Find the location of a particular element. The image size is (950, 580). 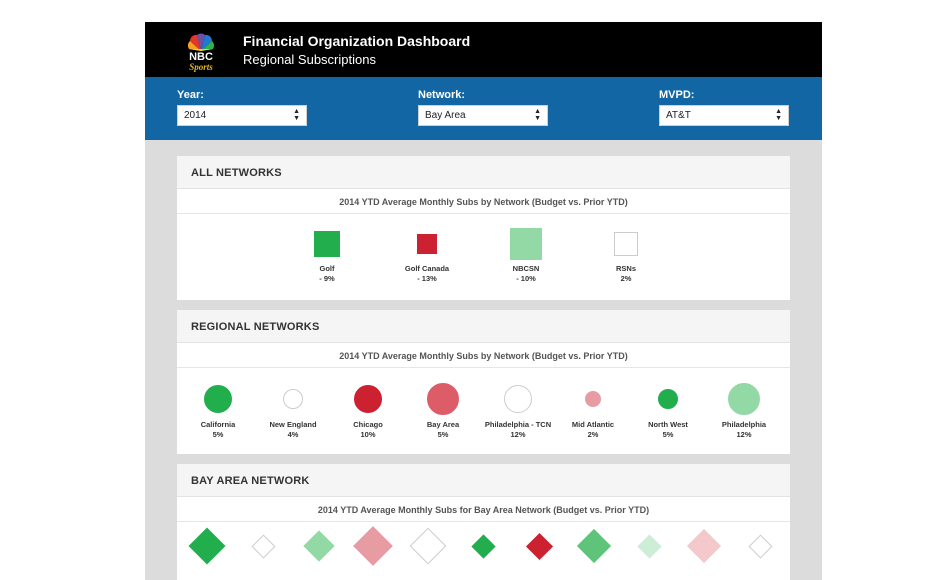

nbc-sports-logo: NBC Sports is located at coordinates (201, 52).